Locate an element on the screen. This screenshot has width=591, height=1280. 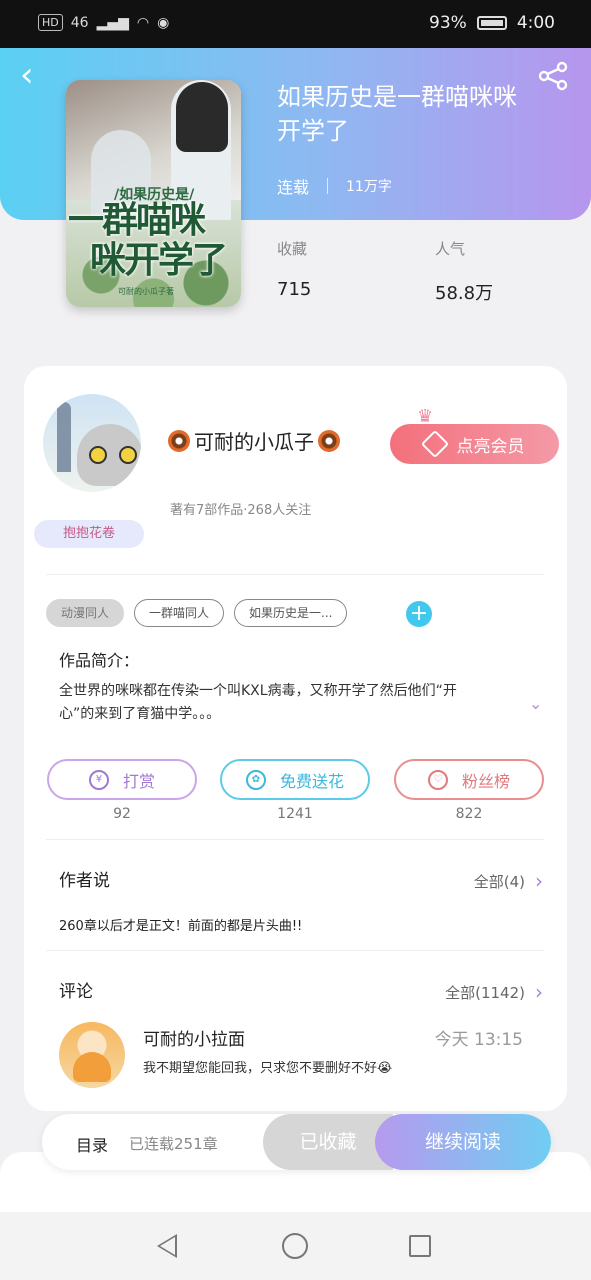
system-nav-bar is located at coordinates (295, 1246).